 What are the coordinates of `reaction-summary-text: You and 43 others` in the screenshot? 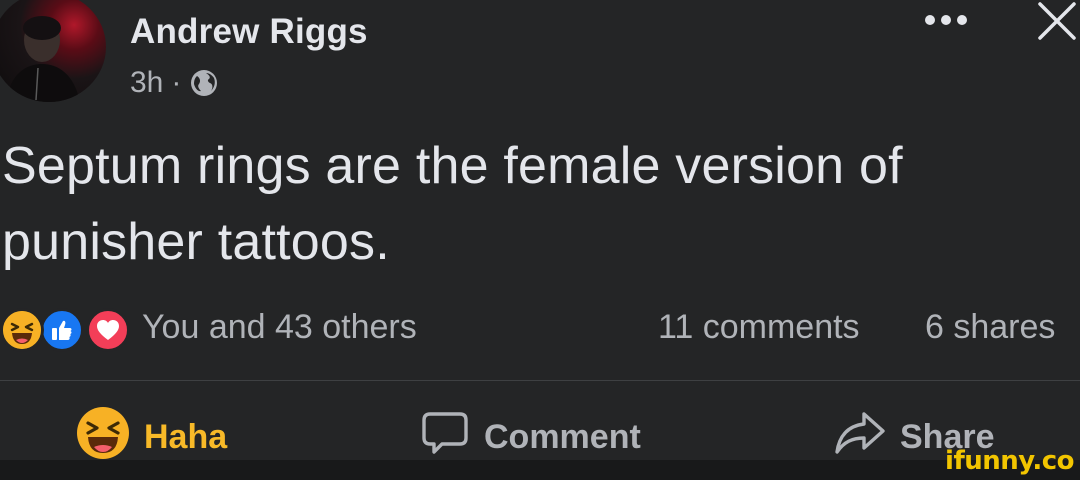 It's located at (279, 327).